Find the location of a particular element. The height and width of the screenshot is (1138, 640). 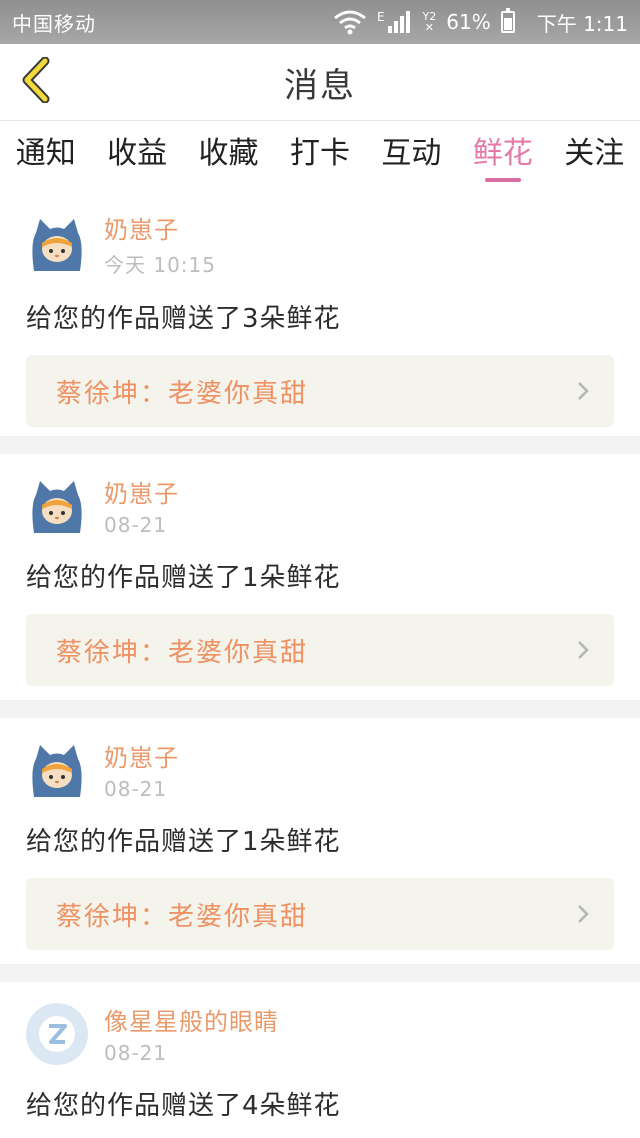

chevron-left-icon is located at coordinates (36, 81).